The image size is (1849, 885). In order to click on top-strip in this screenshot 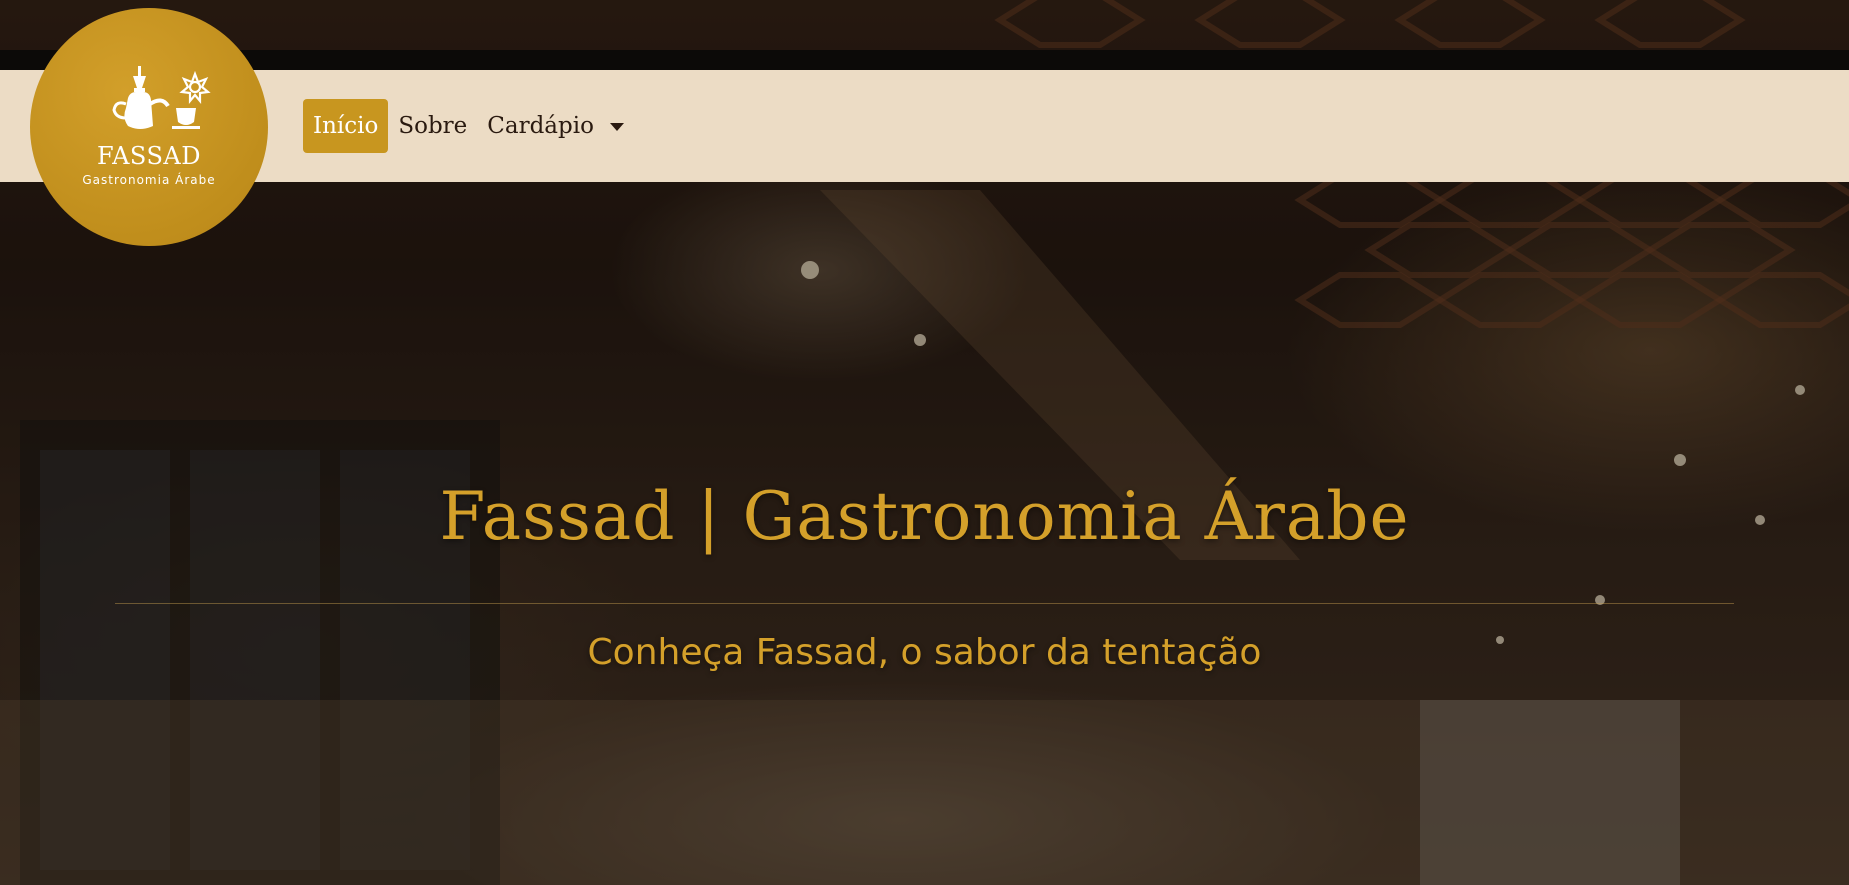, I will do `click(924, 60)`.